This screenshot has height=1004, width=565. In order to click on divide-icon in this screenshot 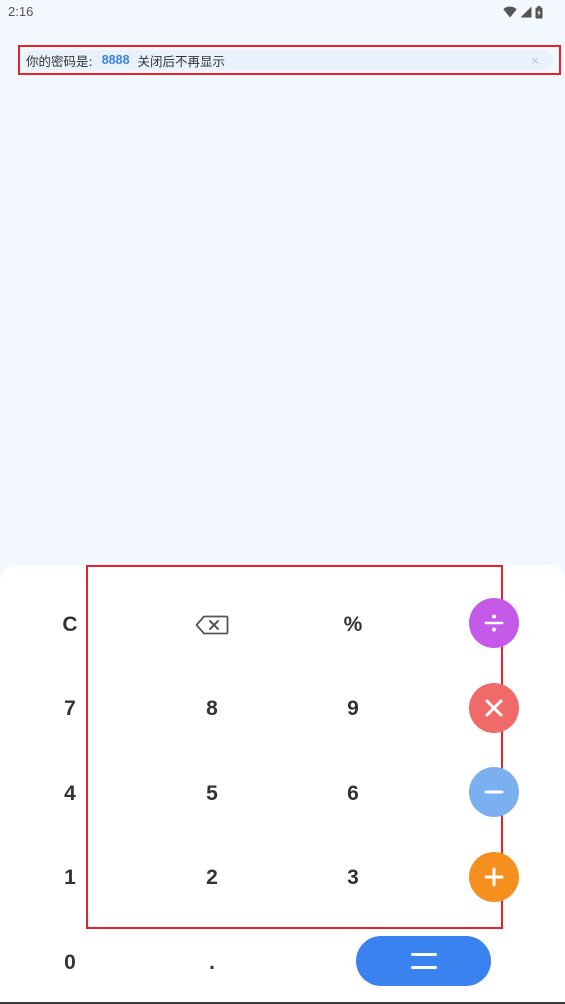, I will do `click(494, 623)`.